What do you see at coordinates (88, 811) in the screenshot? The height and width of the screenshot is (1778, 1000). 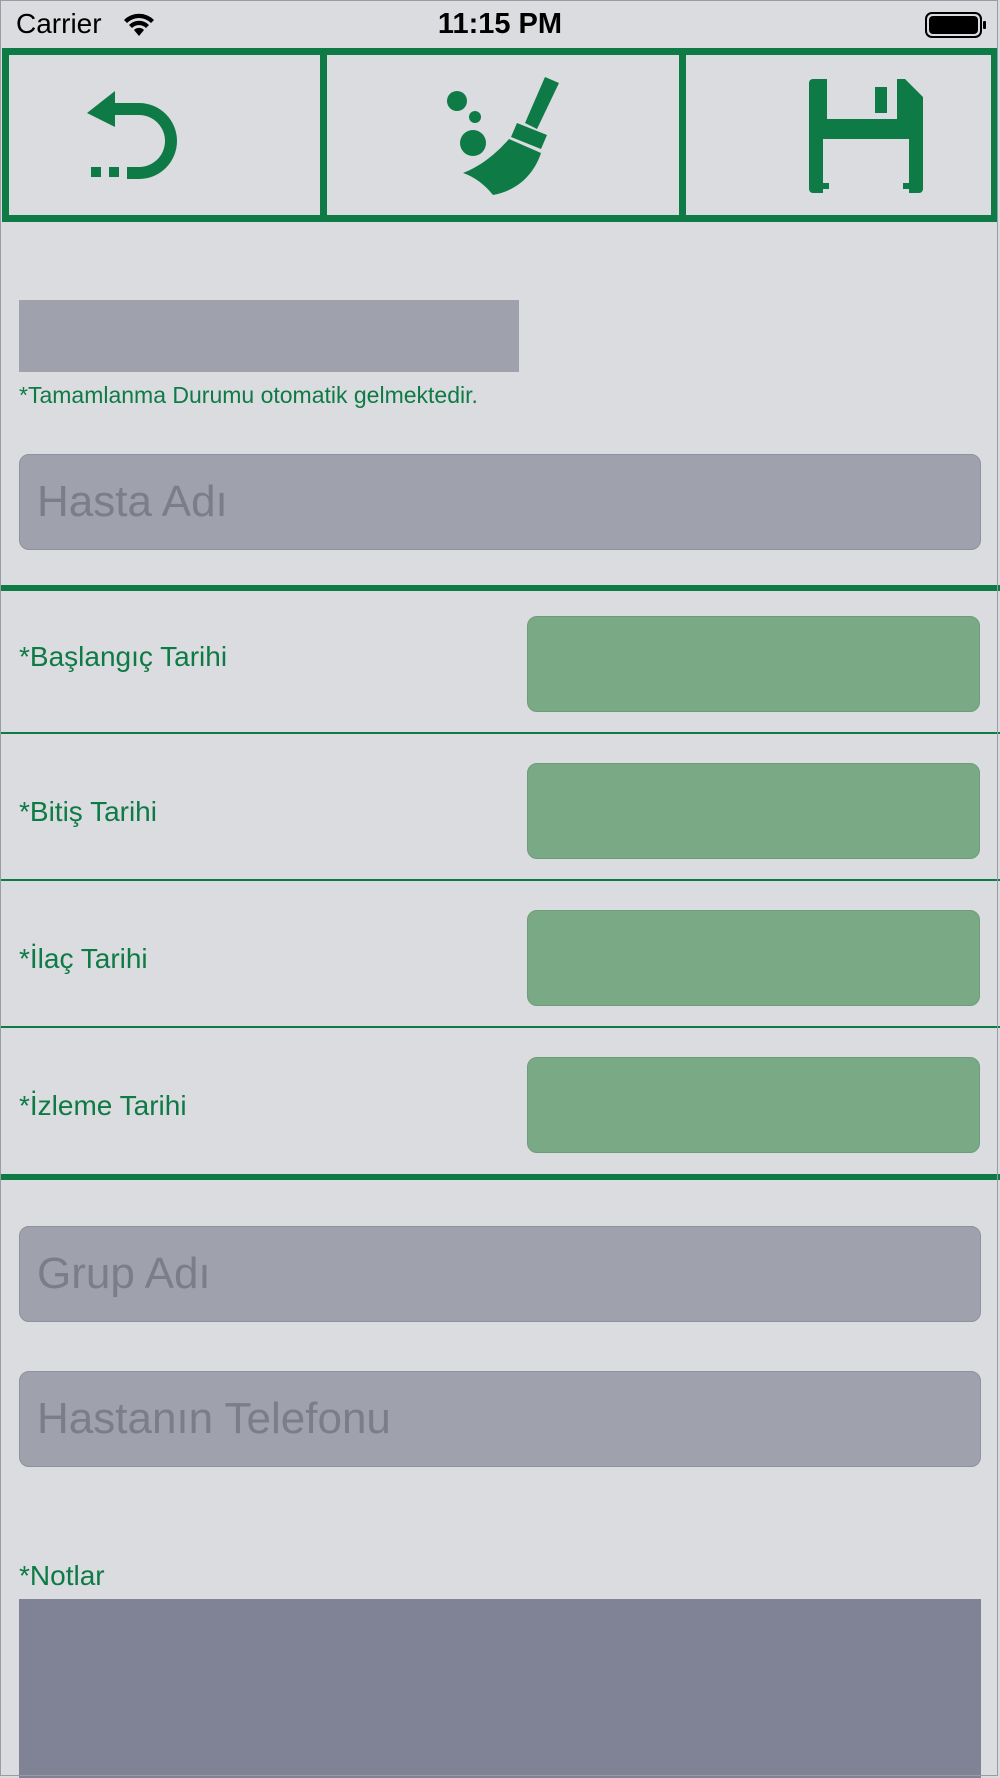 I see `end-date-label: *Bitiş Tarihi` at bounding box center [88, 811].